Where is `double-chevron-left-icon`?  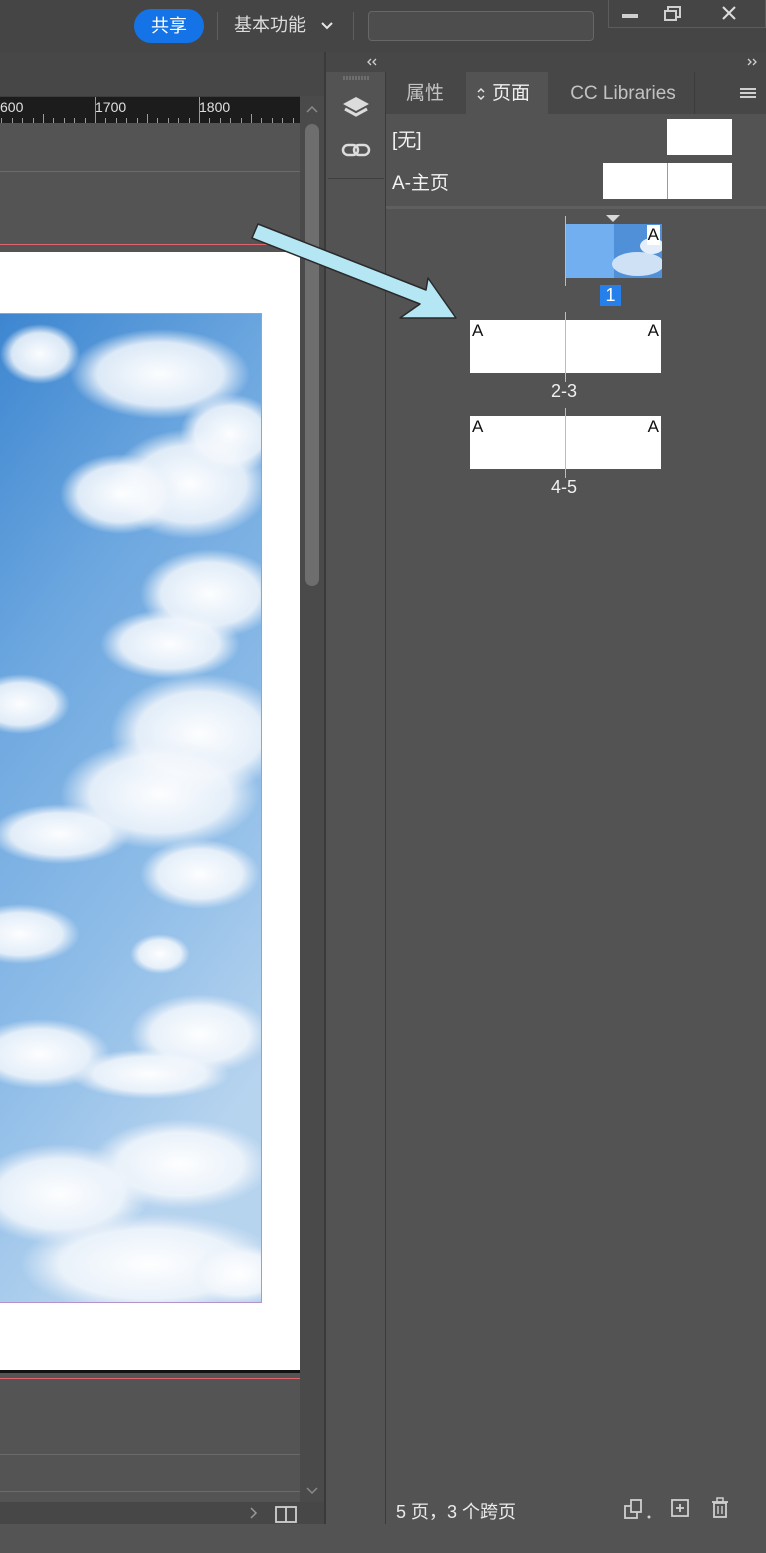 double-chevron-left-icon is located at coordinates (372, 62).